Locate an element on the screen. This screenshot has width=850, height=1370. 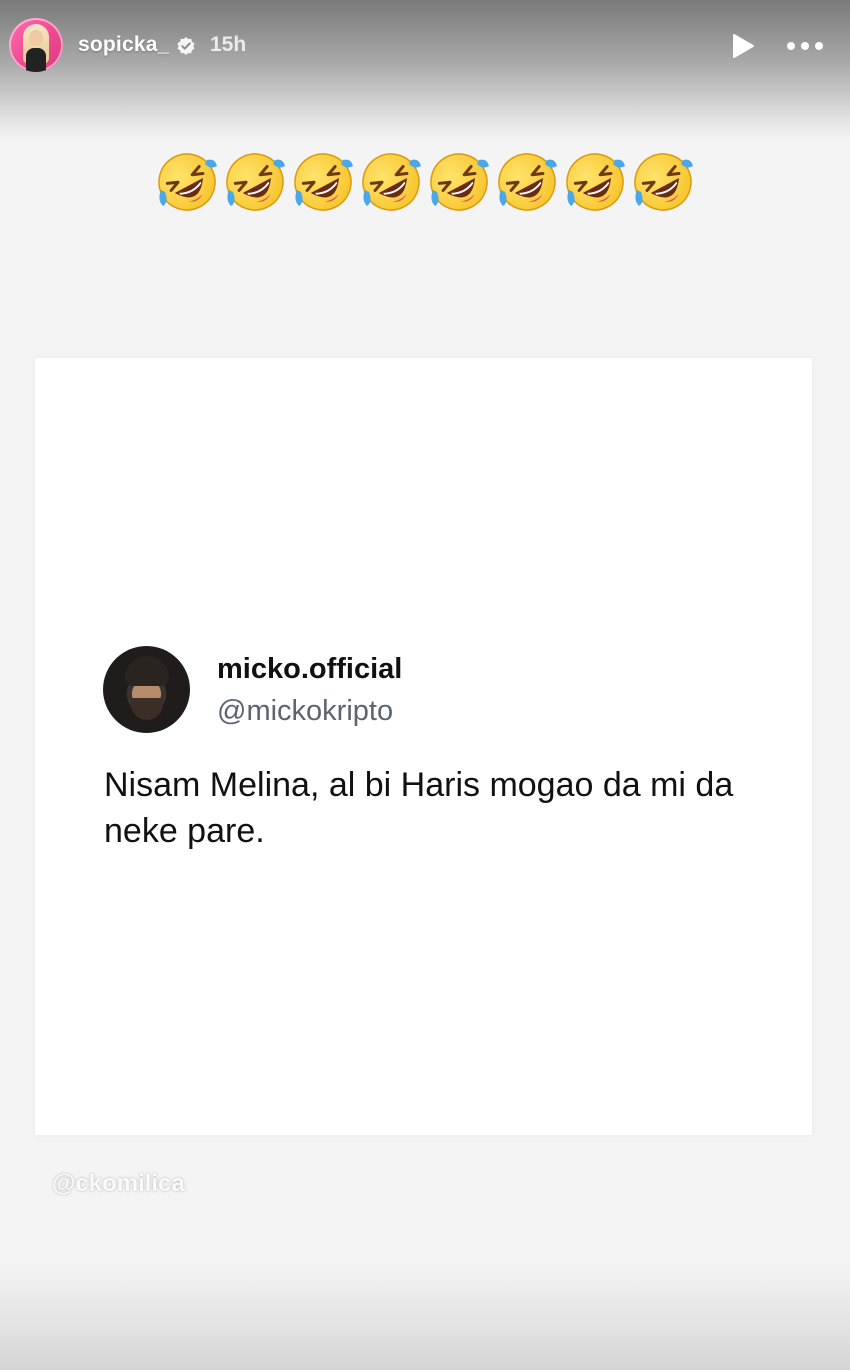
username: sopicka_ is located at coordinates (124, 45).